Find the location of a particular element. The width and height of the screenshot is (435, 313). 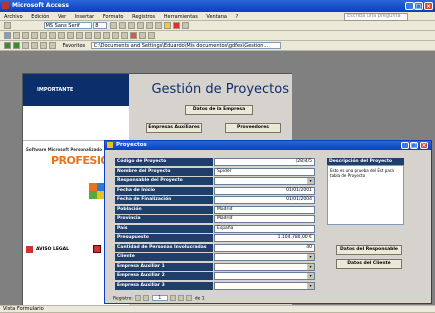

menu-ventana: Ventana is located at coordinates (216, 17).